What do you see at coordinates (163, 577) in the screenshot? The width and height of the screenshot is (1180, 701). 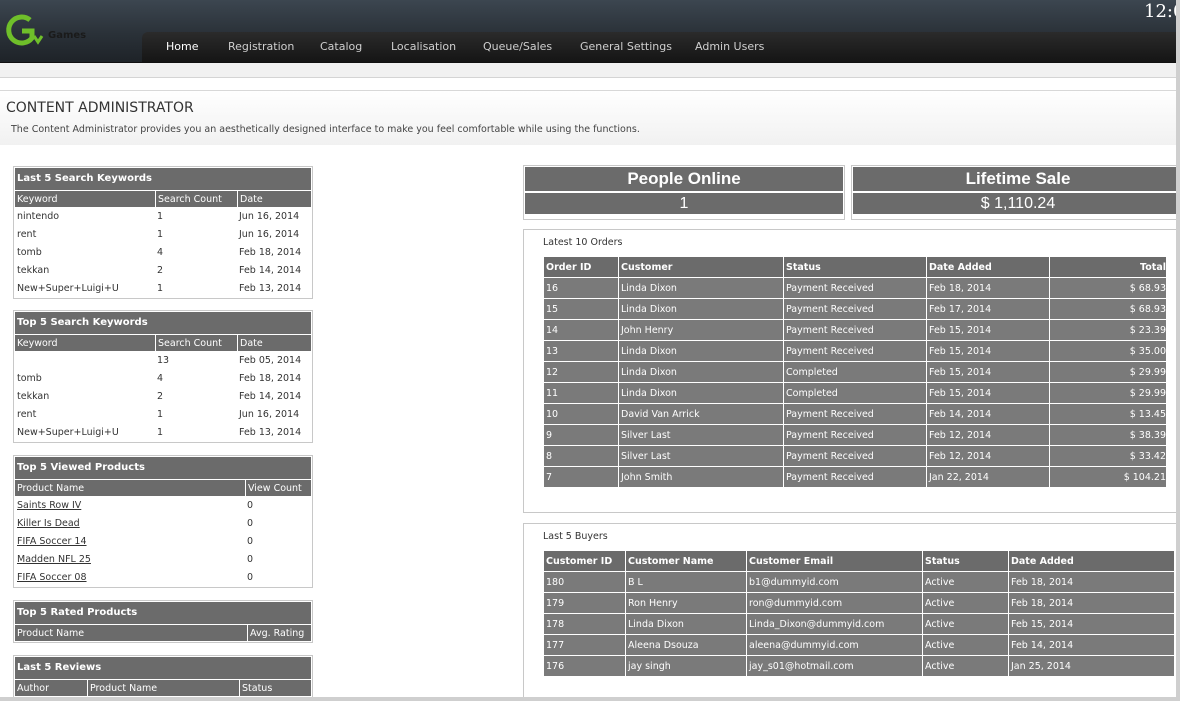 I see `table-row: FIFA Soccer 08 0` at bounding box center [163, 577].